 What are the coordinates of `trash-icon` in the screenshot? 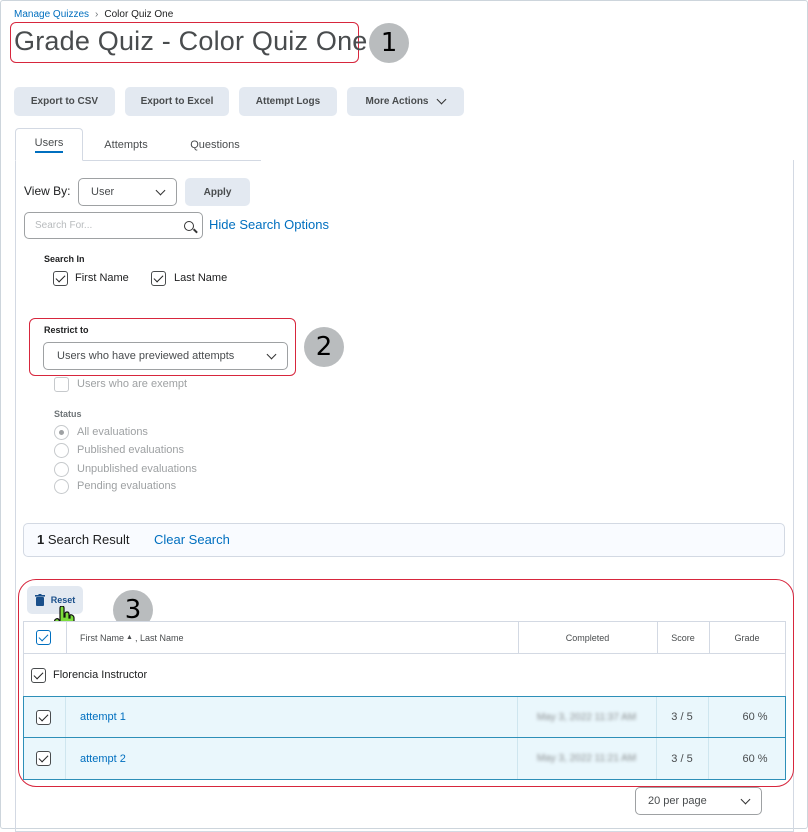 It's located at (39, 600).